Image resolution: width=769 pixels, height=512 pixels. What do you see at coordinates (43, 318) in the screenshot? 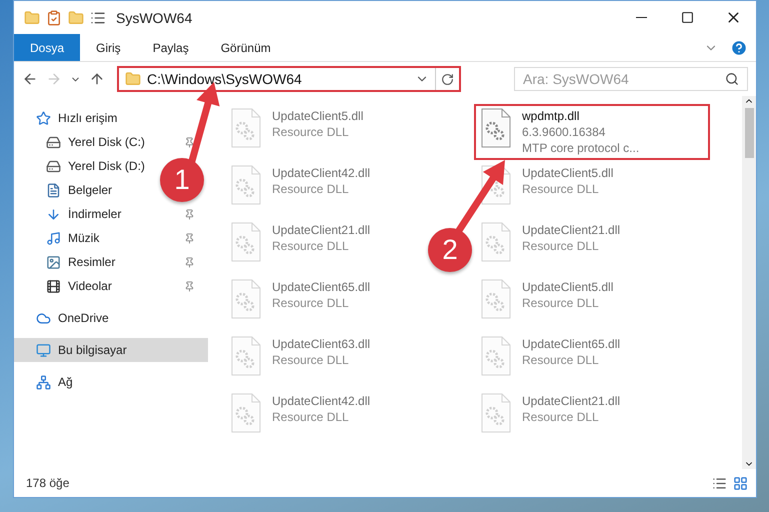
I see `cloud-icon` at bounding box center [43, 318].